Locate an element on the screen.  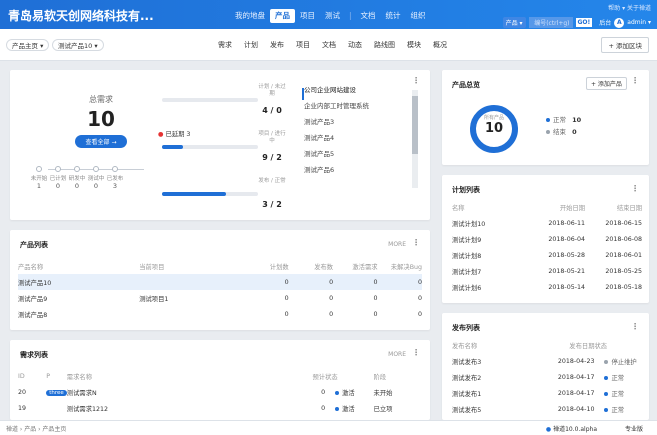
table-cell: 停止维护 is located at coordinates (618, 361).